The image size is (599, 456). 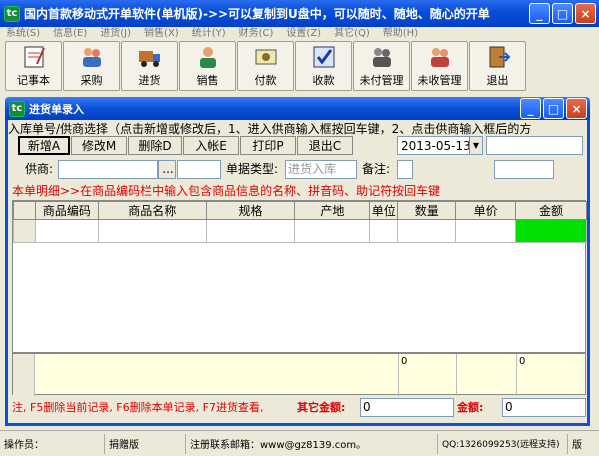 What do you see at coordinates (145, 443) in the screenshot?
I see `status-edition: 捐赠版` at bounding box center [145, 443].